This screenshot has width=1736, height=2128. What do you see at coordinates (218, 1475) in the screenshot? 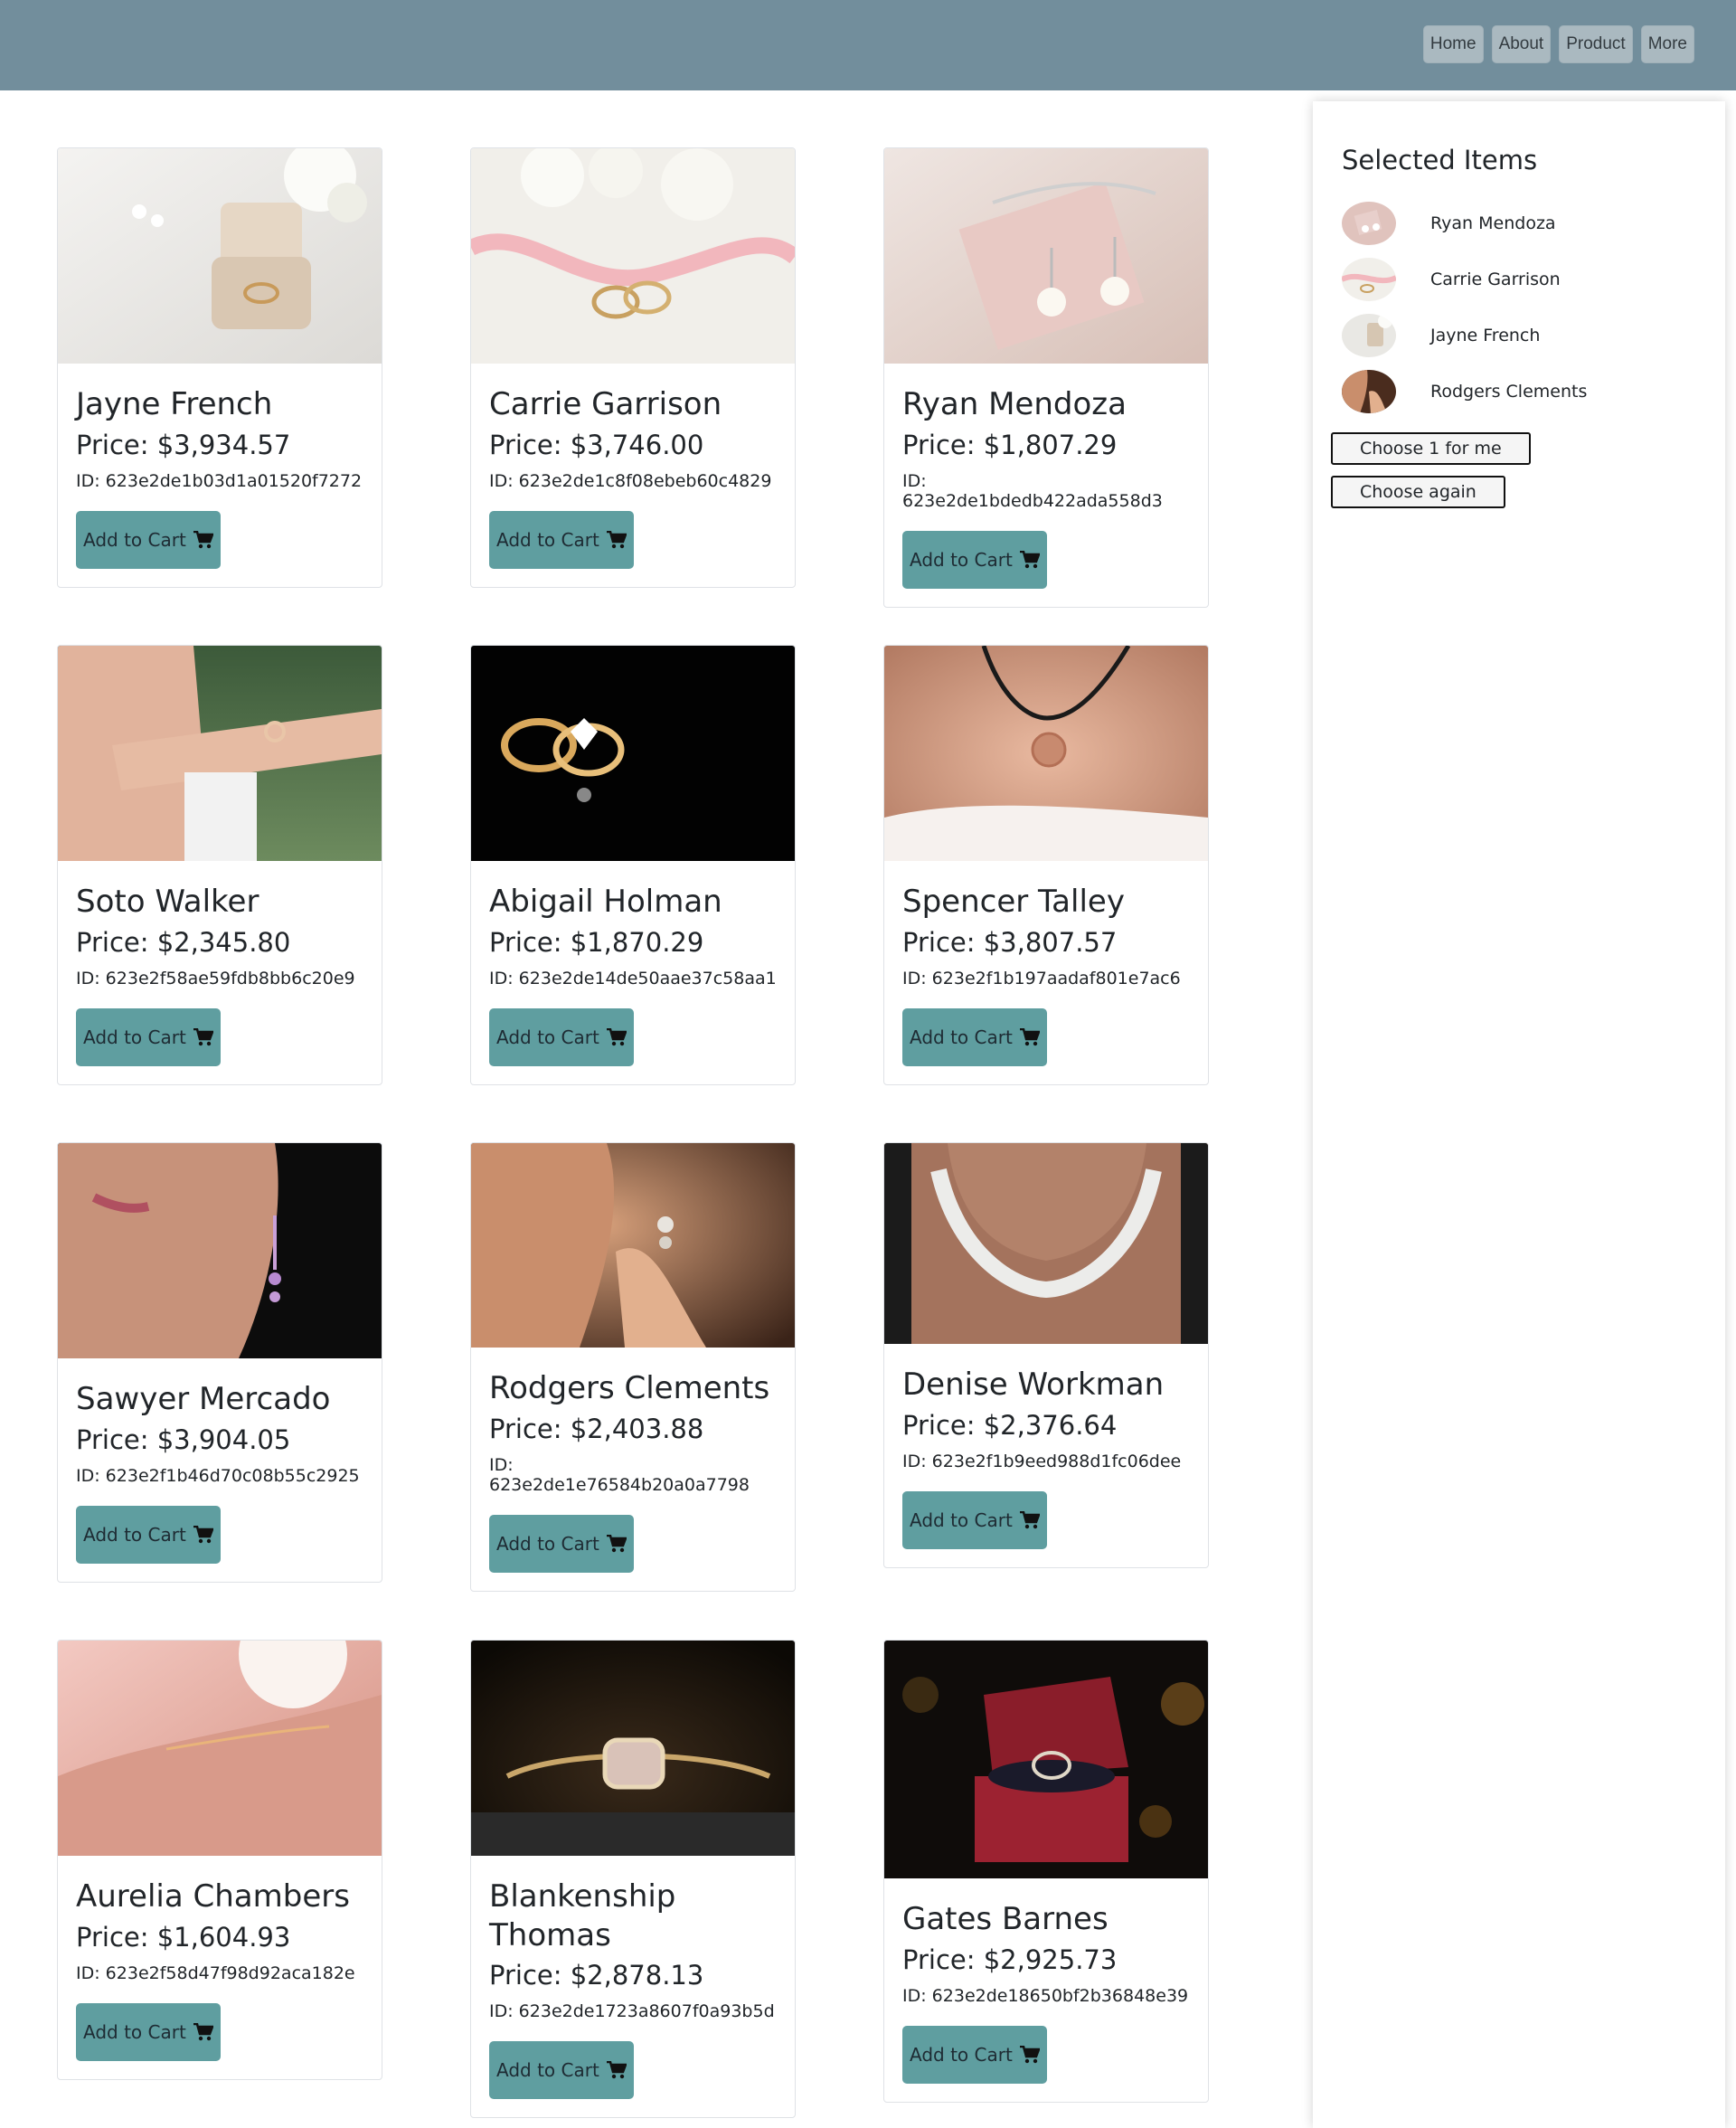
I see `product-id: ID: 623e2f1b46d70c08b55c2925` at bounding box center [218, 1475].